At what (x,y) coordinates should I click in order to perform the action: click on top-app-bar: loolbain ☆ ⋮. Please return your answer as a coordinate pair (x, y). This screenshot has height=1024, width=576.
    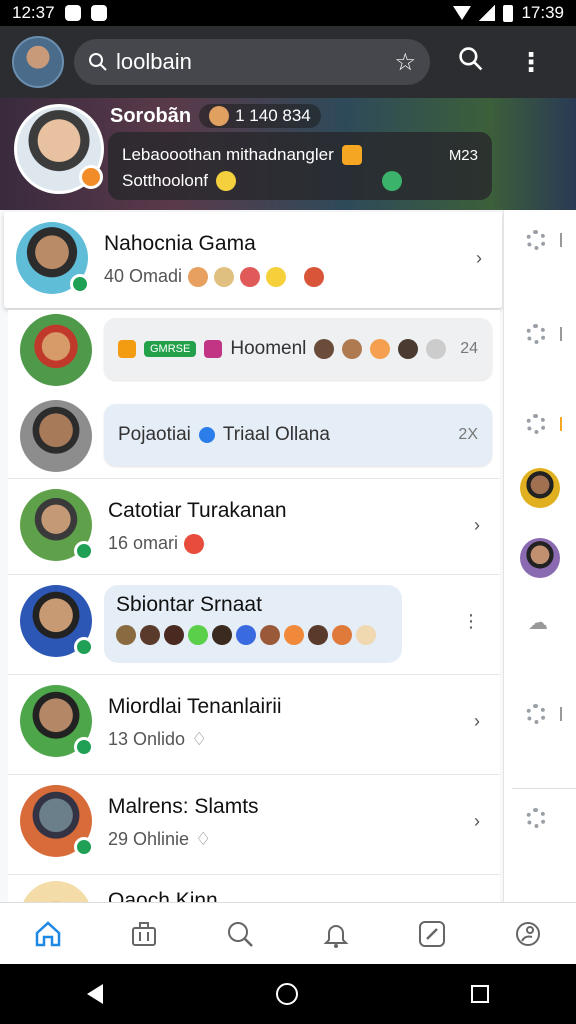
    Looking at the image, I should click on (288, 62).